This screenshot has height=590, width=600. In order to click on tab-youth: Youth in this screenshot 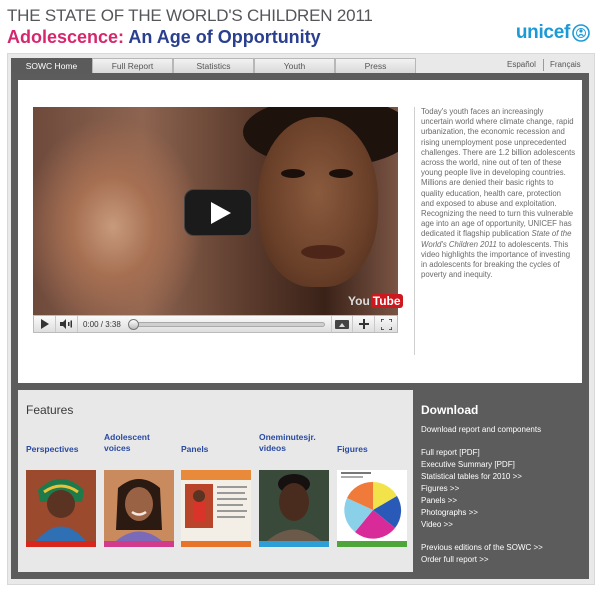, I will do `click(294, 65)`.